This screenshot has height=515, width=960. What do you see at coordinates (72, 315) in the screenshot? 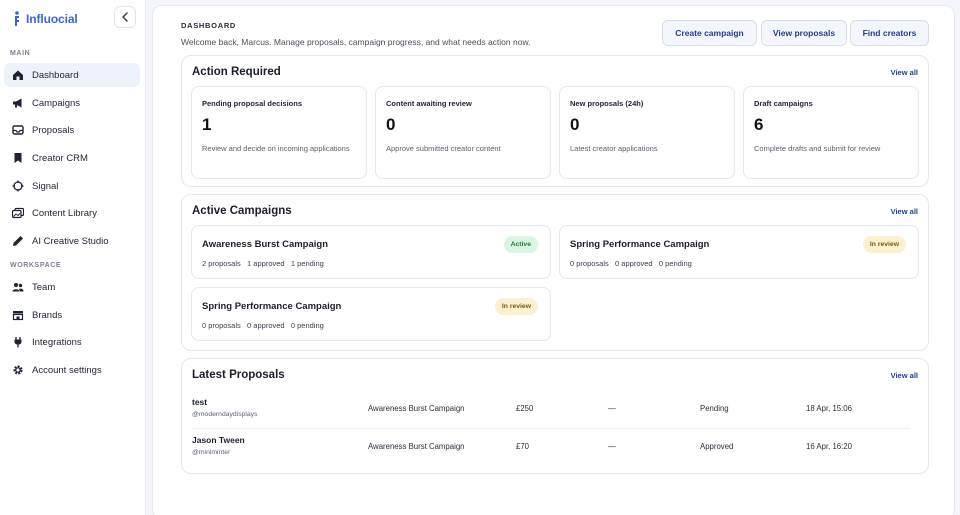
I see `sidebar-item-brands: Brands` at bounding box center [72, 315].